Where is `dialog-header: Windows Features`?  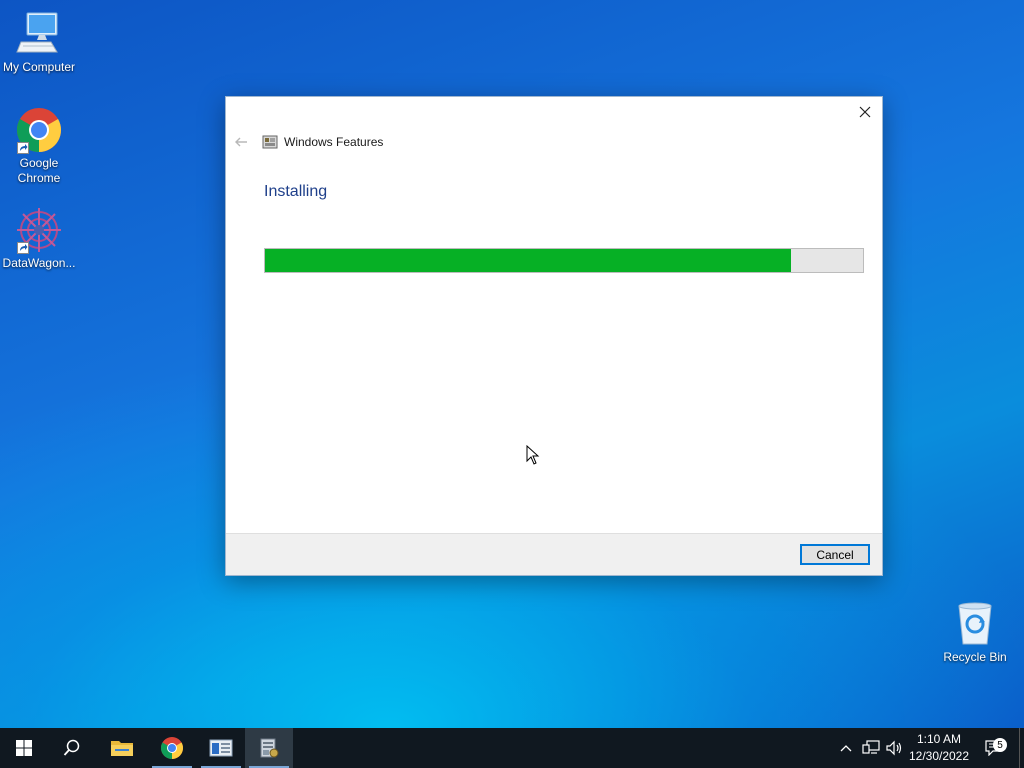 dialog-header: Windows Features is located at coordinates (308, 142).